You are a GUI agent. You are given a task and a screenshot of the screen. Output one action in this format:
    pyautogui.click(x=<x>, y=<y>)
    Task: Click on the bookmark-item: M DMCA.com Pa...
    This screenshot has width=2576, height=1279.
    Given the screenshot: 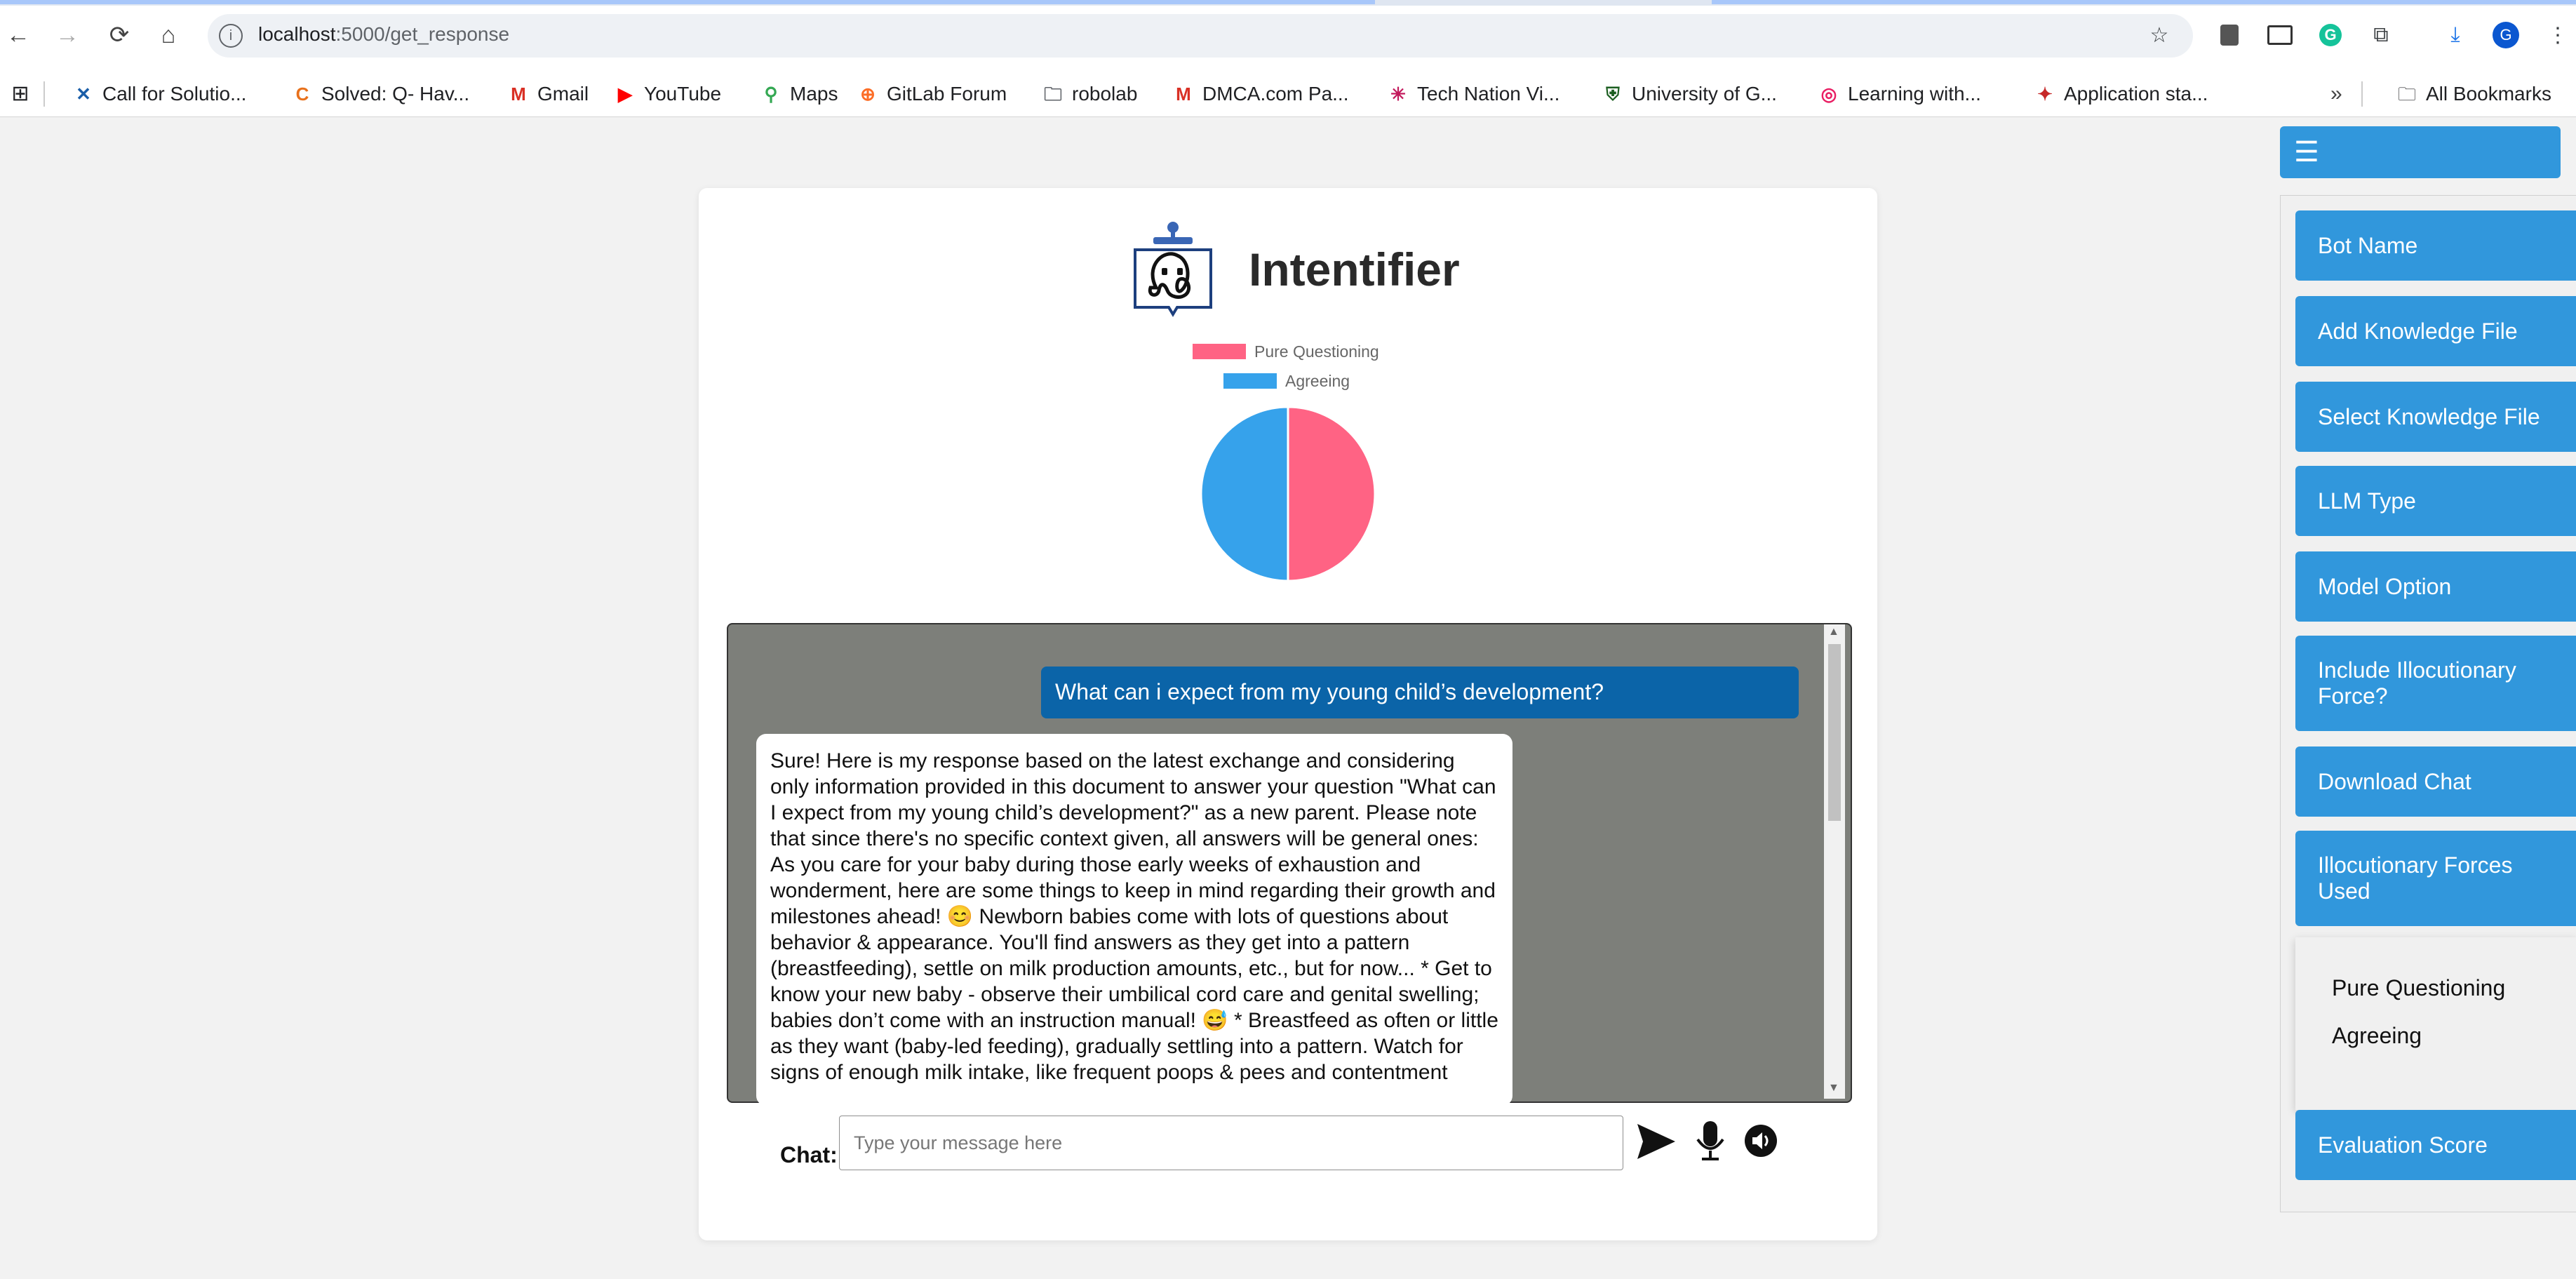 What is the action you would take?
    pyautogui.click(x=1260, y=94)
    